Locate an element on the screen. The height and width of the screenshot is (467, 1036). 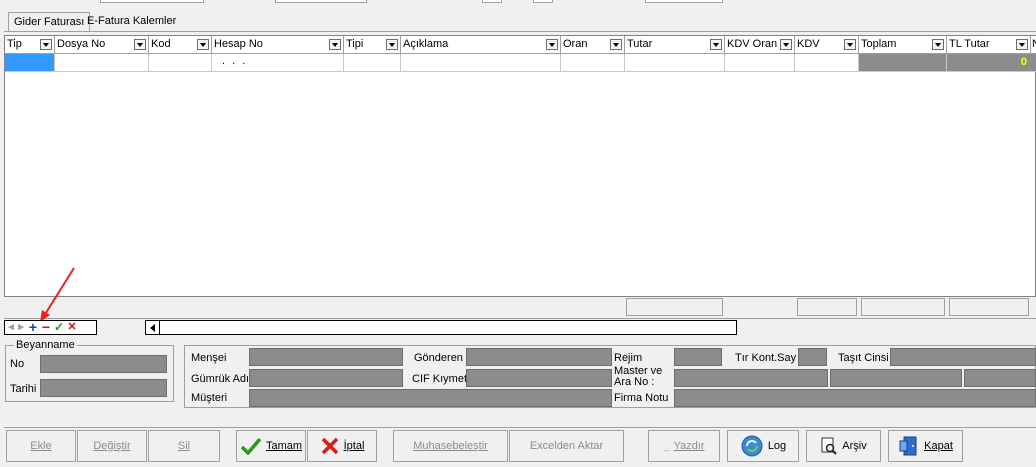
excelden-aktar-label: Excelden Aktar is located at coordinates (566, 446).